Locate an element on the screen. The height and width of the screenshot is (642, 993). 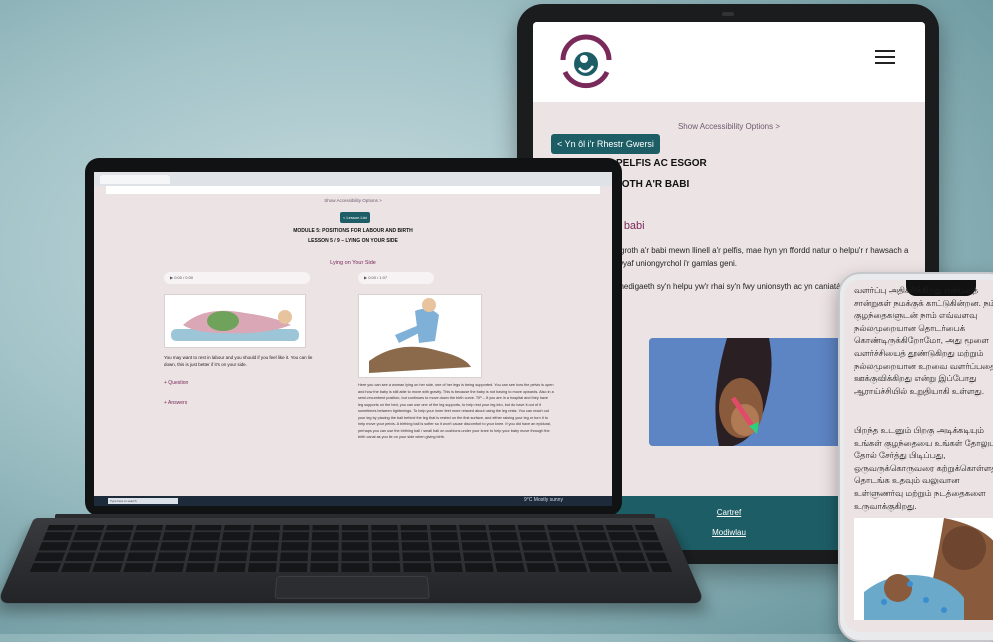
audio-time: 0:00 / 0:00 is located at coordinates (184, 277).